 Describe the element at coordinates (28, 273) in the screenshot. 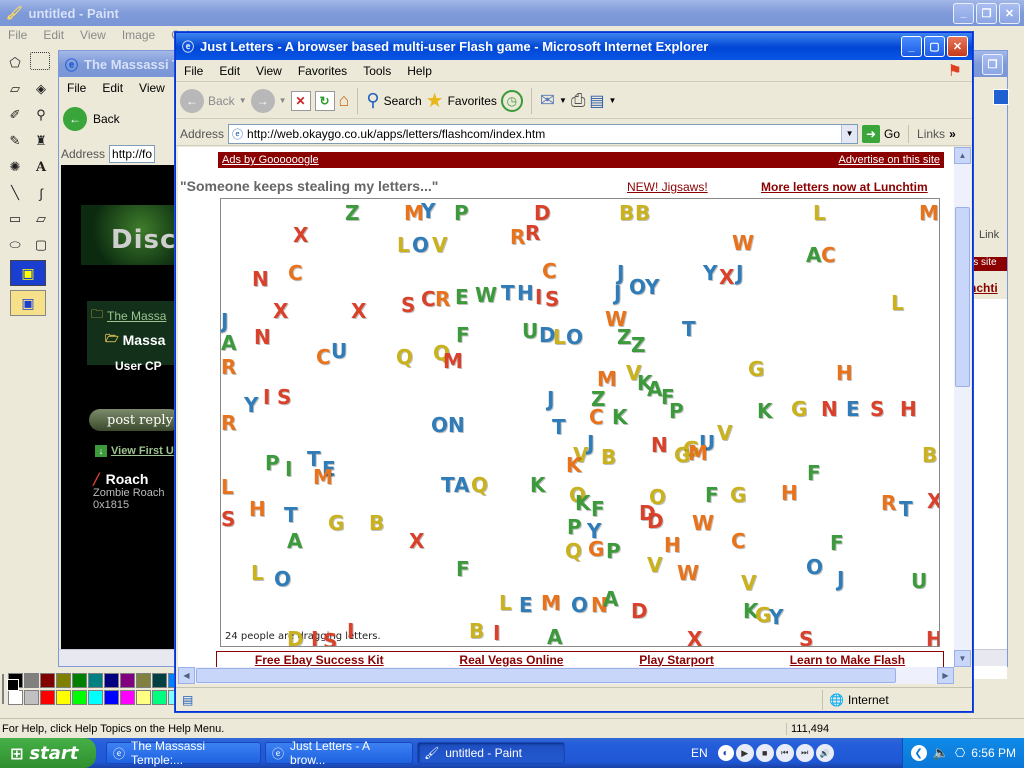

I see `transparent-option-icon: ▣` at that location.